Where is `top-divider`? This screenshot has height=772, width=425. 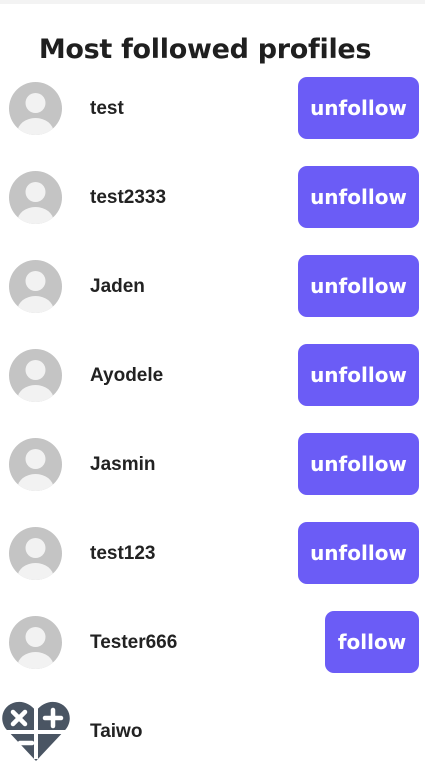 top-divider is located at coordinates (212, 2).